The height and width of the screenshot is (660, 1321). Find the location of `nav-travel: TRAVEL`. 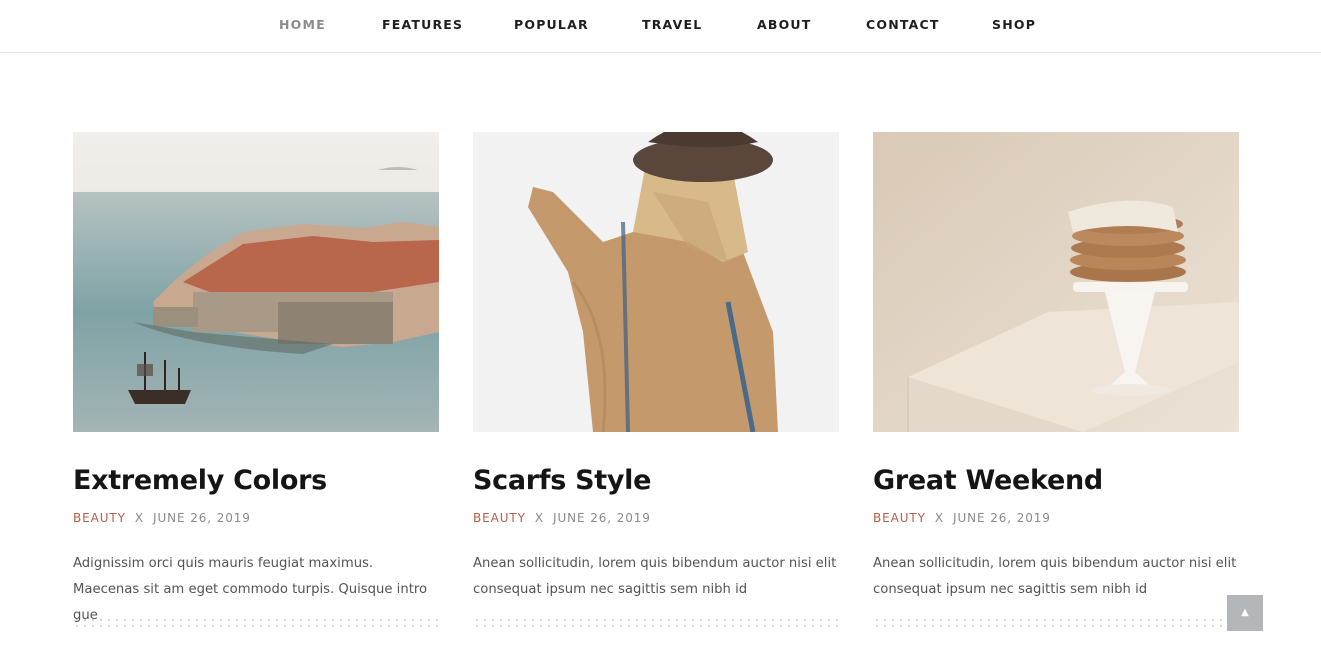

nav-travel: TRAVEL is located at coordinates (672, 24).